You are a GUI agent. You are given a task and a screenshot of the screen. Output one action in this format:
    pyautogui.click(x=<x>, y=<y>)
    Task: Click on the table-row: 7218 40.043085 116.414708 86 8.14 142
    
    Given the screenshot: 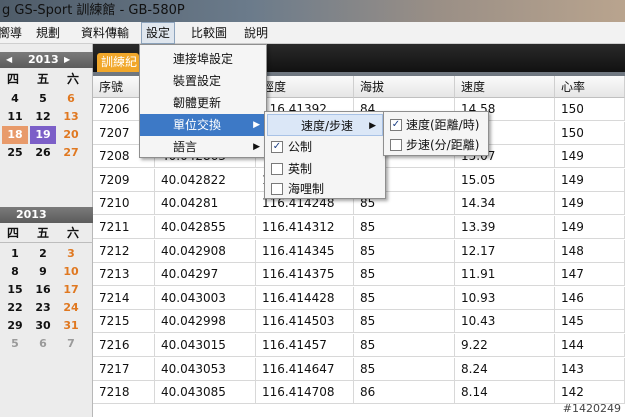 What is the action you would take?
    pyautogui.click(x=359, y=393)
    